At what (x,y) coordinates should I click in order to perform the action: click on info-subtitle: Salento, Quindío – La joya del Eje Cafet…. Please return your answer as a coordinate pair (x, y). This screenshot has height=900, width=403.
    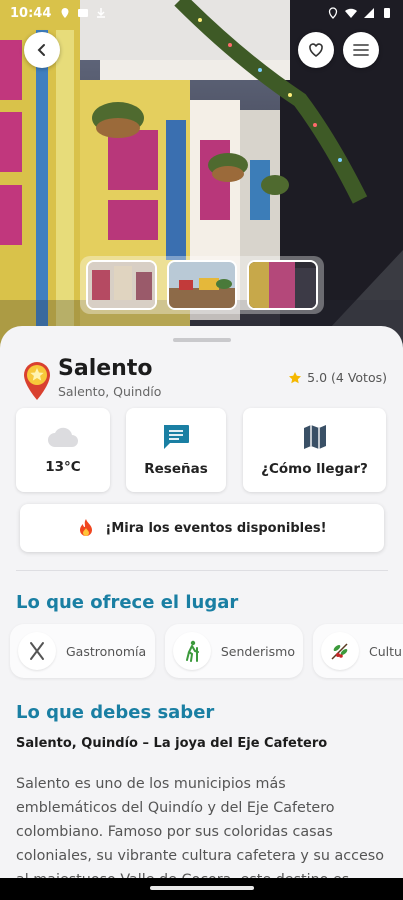
    Looking at the image, I should click on (172, 743).